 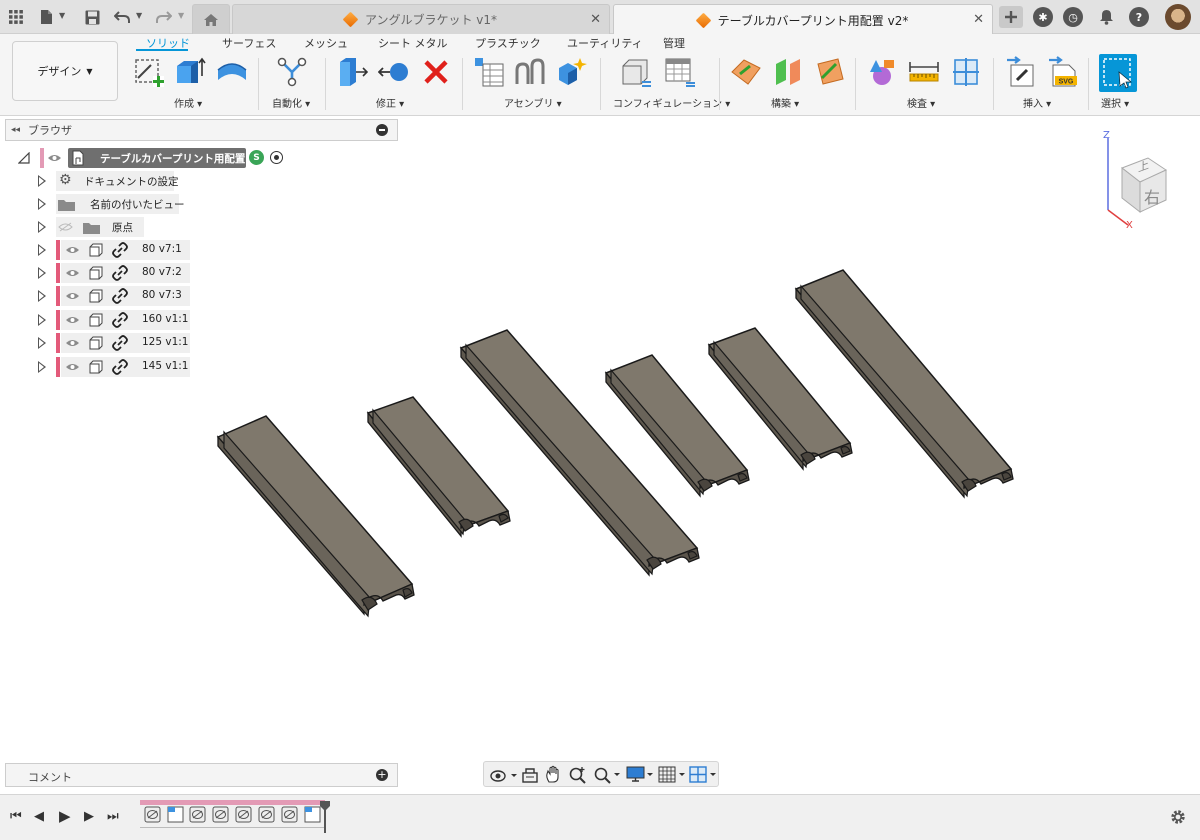 I want to click on tab-utilities: ユーティリティ, so click(x=605, y=43).